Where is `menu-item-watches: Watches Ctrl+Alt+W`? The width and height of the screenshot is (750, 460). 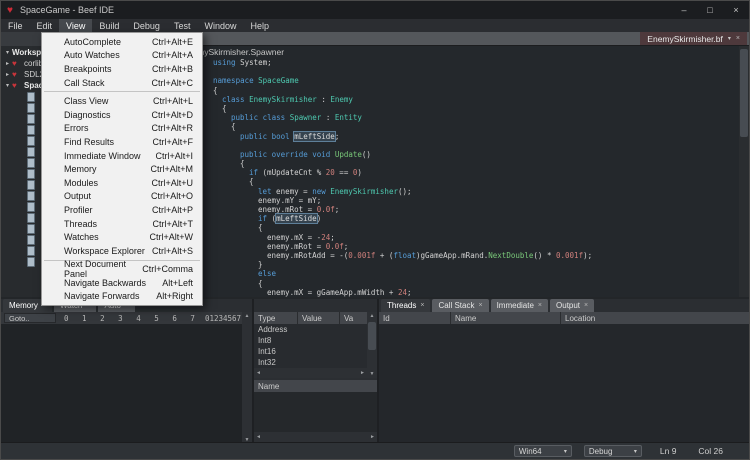 menu-item-watches: Watches Ctrl+Alt+W is located at coordinates (122, 237).